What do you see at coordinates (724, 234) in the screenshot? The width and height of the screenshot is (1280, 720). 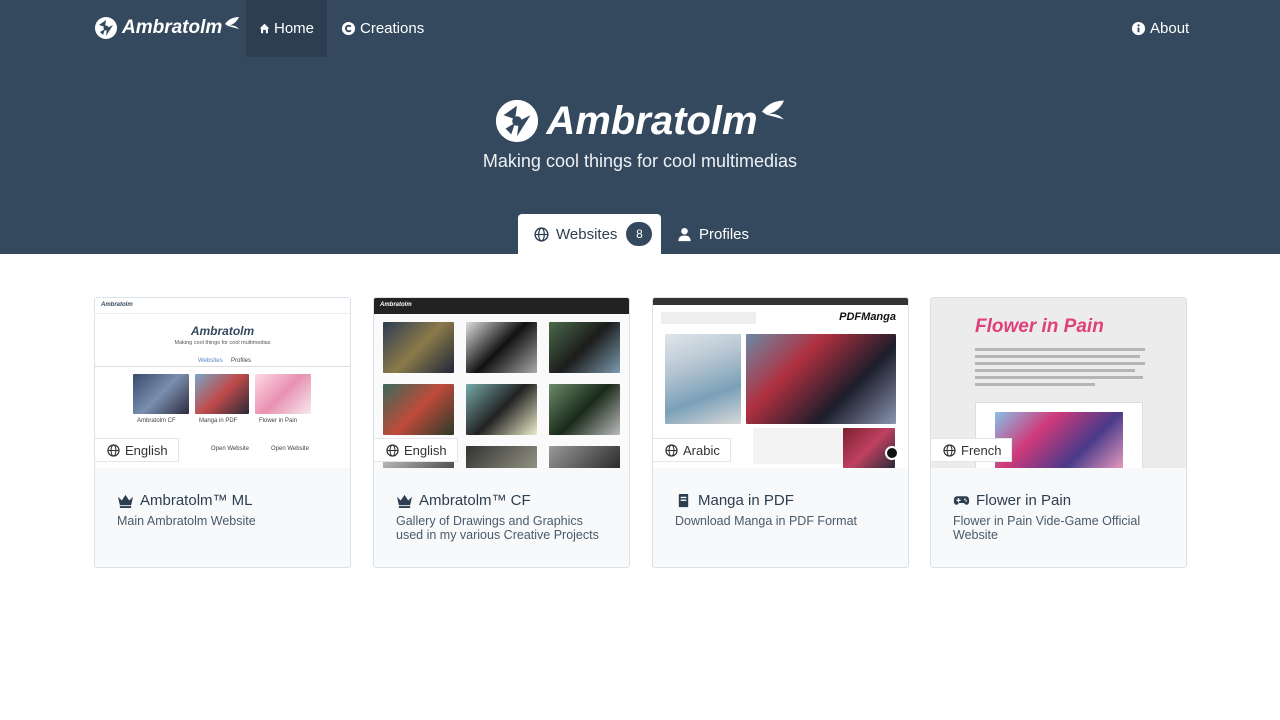 I see `tab-profiles-label: Profiles` at bounding box center [724, 234].